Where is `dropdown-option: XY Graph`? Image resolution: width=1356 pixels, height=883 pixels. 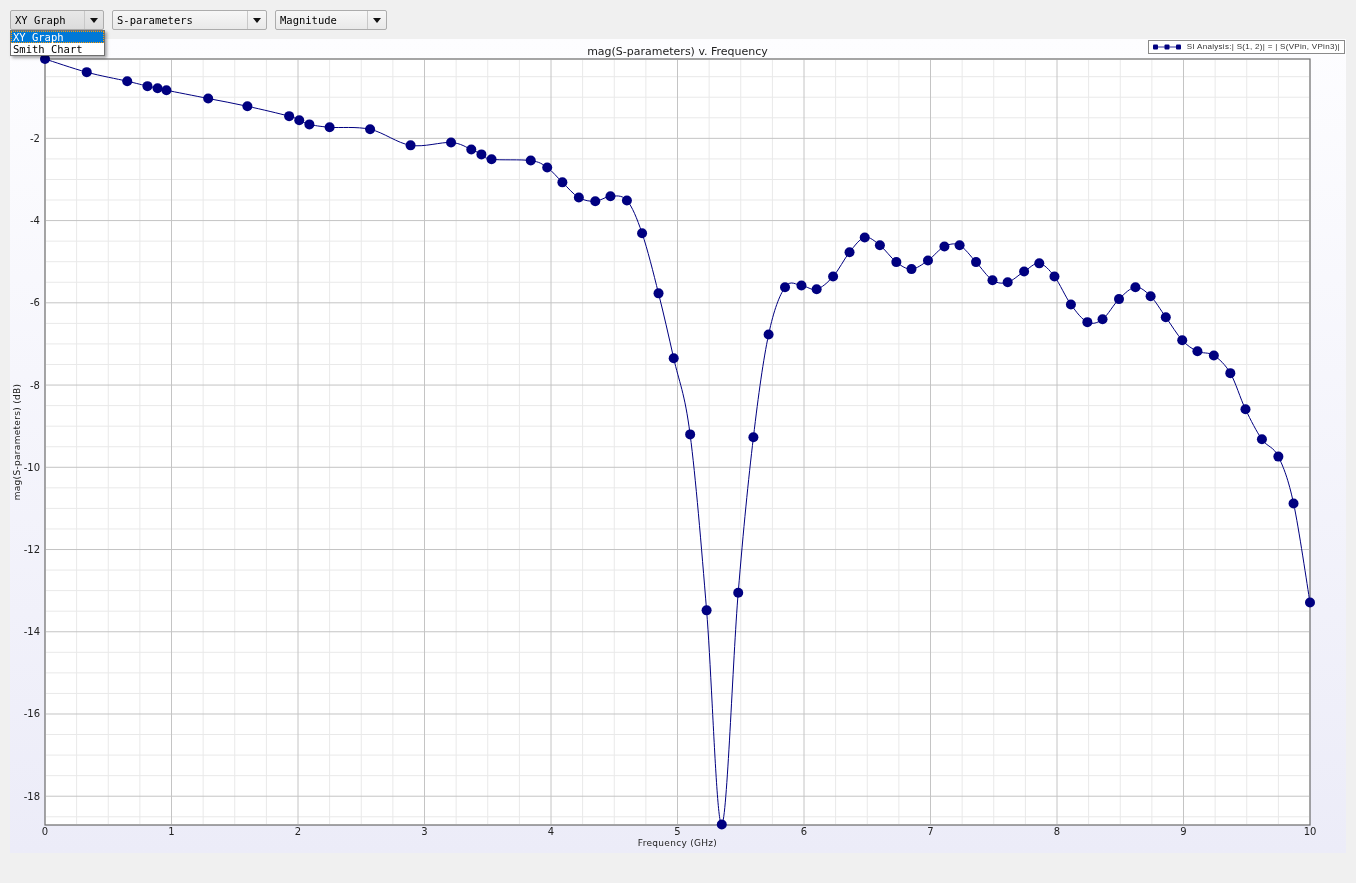 dropdown-option: XY Graph is located at coordinates (57, 37).